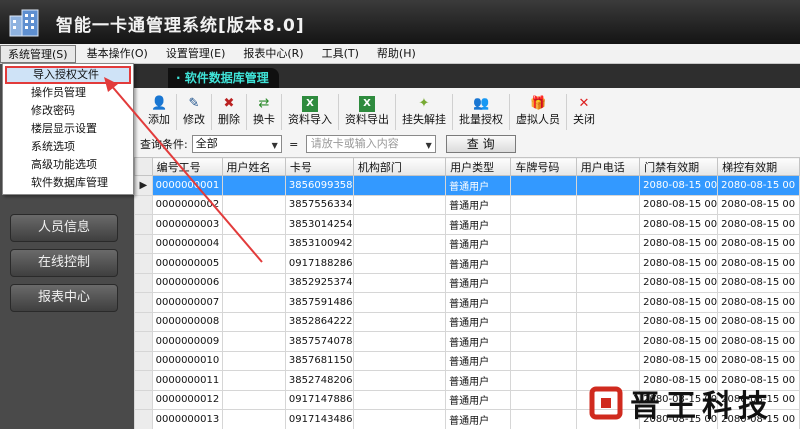 This screenshot has width=800, height=429. What do you see at coordinates (319, 204) in the screenshot?
I see `table-cell: 3857556334` at bounding box center [319, 204].